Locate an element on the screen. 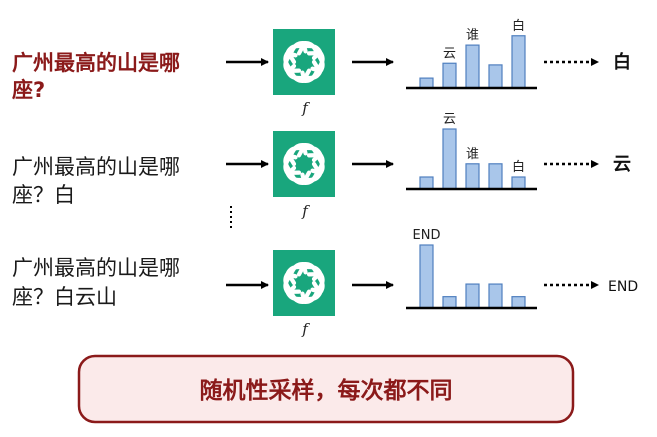 The width and height of the screenshot is (657, 437). bar-token-label: END is located at coordinates (427, 235).